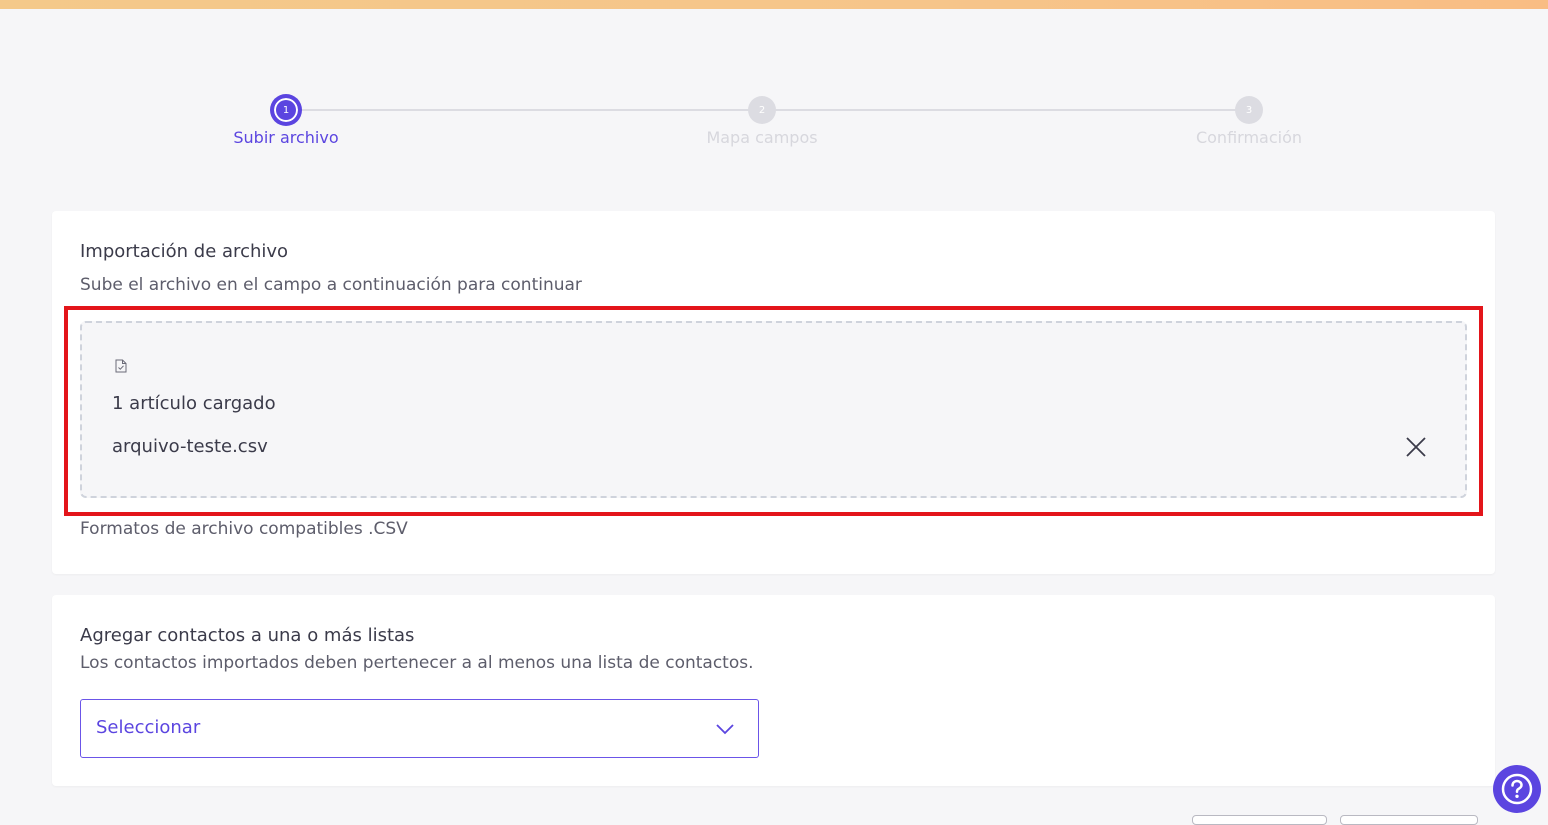 Image resolution: width=1548 pixels, height=825 pixels. I want to click on file-check-icon, so click(121, 366).